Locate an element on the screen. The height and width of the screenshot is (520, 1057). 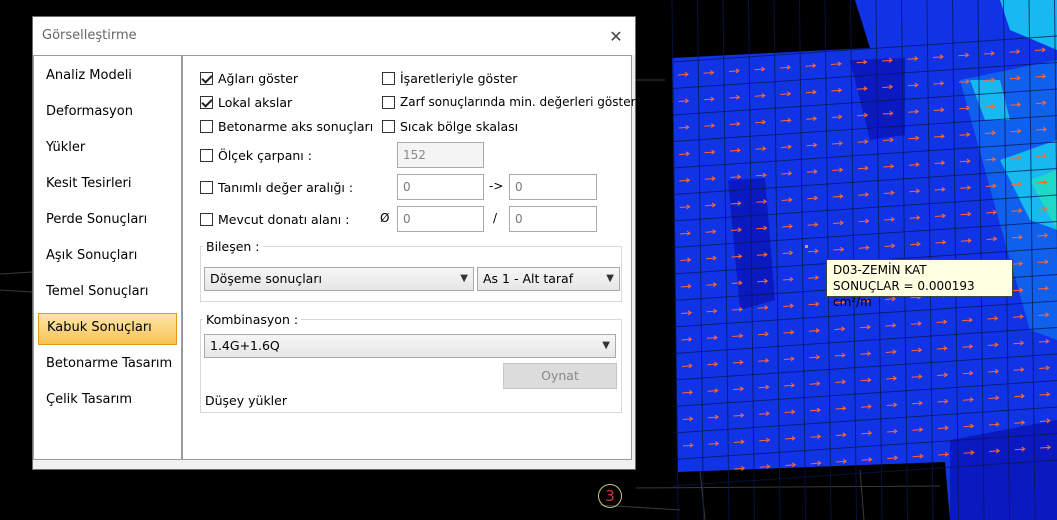
hot-zone-scale-checkbox is located at coordinates (388, 126).